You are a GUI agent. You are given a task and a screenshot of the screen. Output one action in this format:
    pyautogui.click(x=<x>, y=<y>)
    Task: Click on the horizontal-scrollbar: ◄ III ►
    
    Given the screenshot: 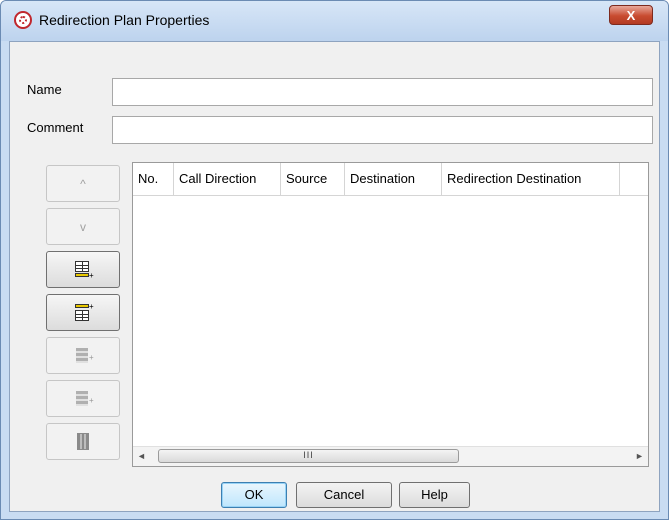 What is the action you would take?
    pyautogui.click(x=390, y=456)
    